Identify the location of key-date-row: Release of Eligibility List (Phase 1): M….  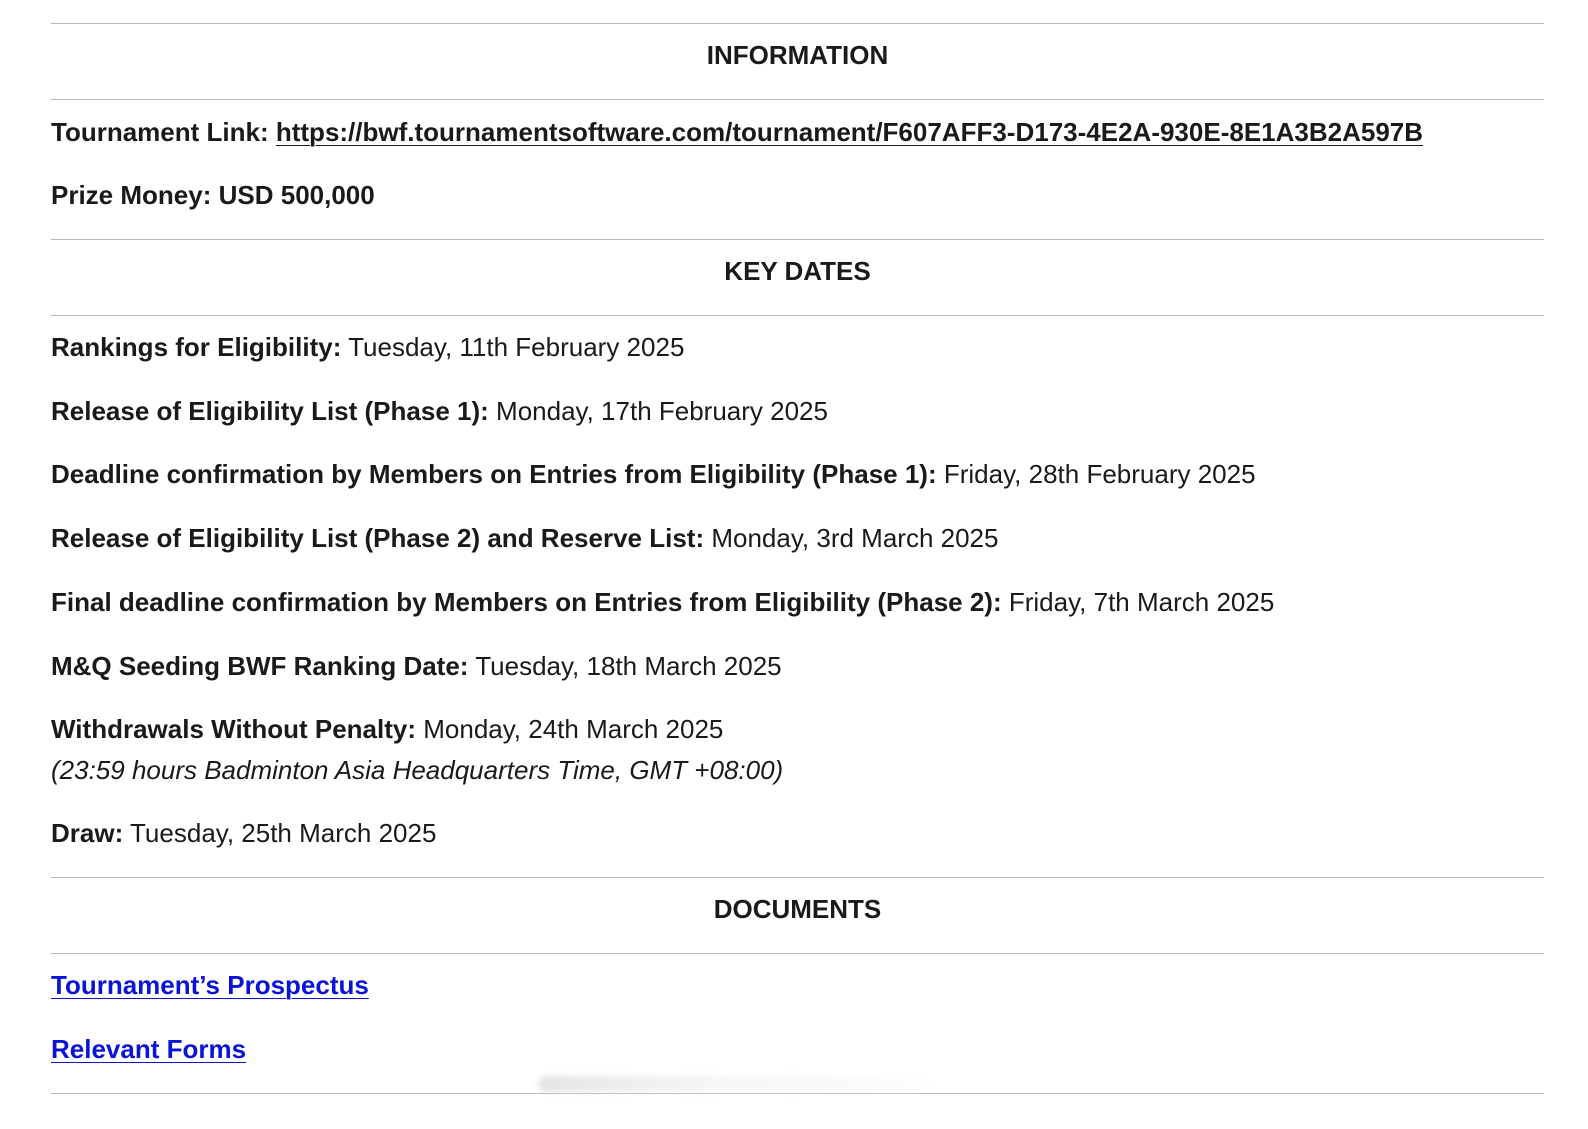
(439, 411).